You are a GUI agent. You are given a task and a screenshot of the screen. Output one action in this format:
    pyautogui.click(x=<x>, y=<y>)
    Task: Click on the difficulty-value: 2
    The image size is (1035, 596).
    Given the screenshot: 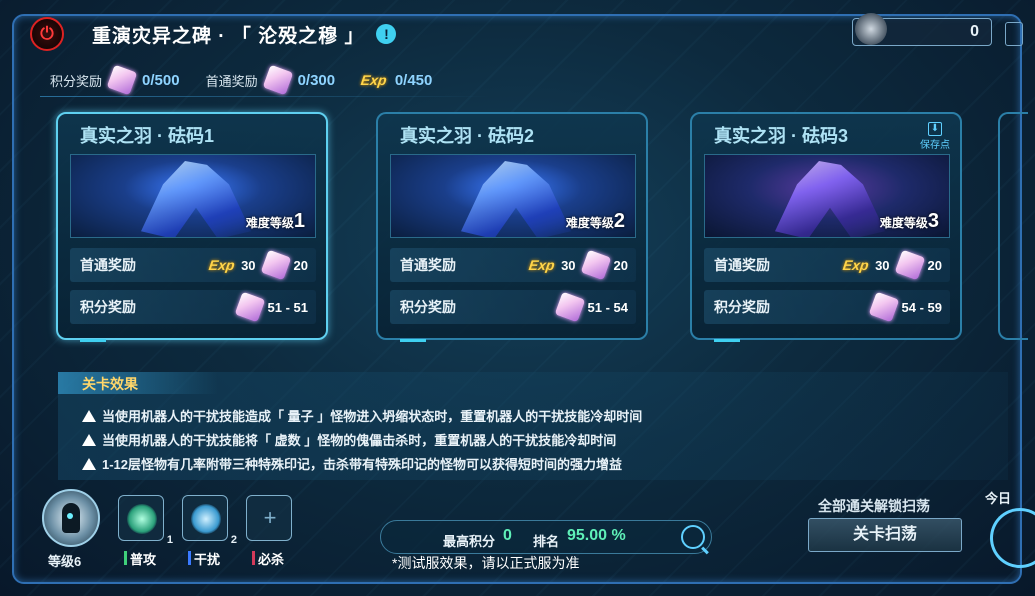 What is the action you would take?
    pyautogui.click(x=619, y=221)
    